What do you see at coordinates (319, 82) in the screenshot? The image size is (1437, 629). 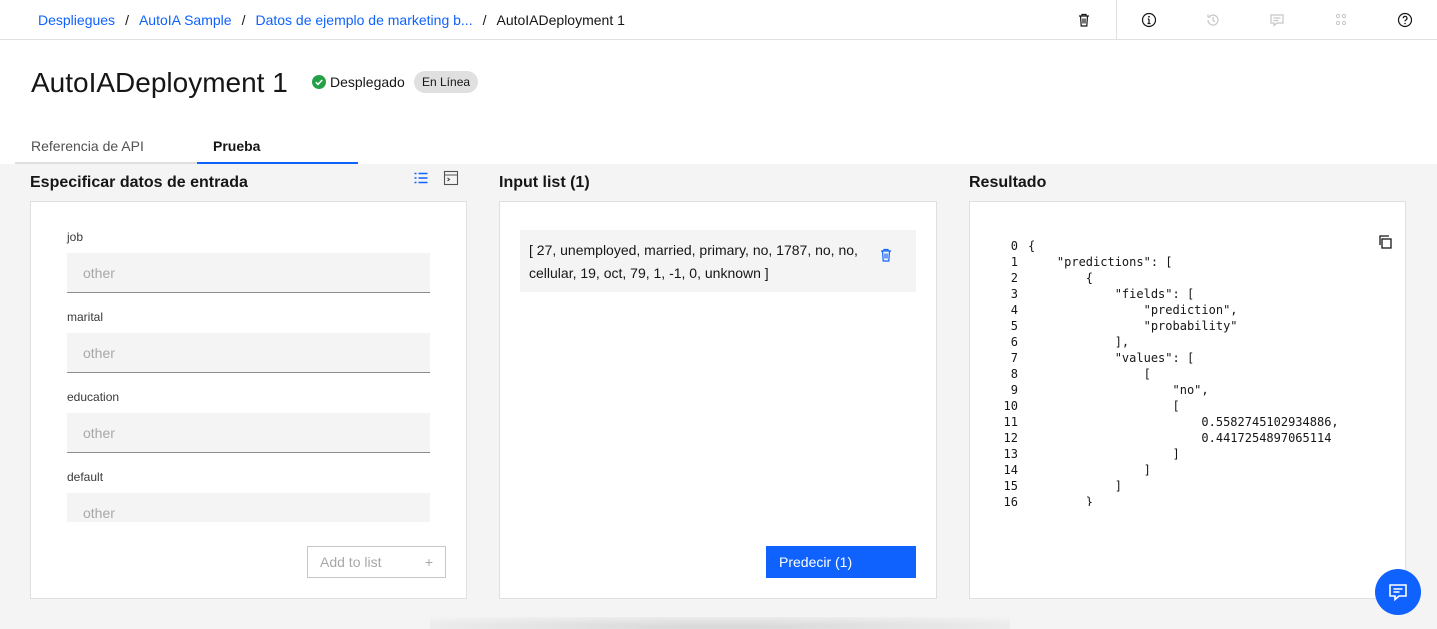 I see `check-circle-icon` at bounding box center [319, 82].